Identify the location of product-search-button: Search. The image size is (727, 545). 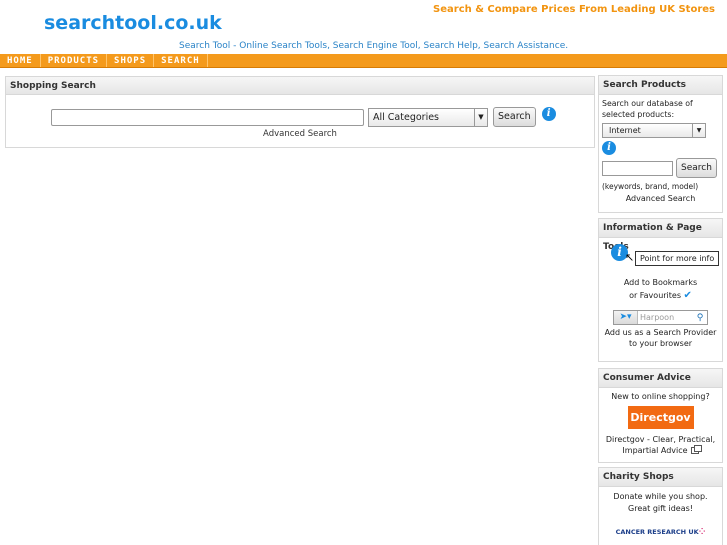
(696, 168).